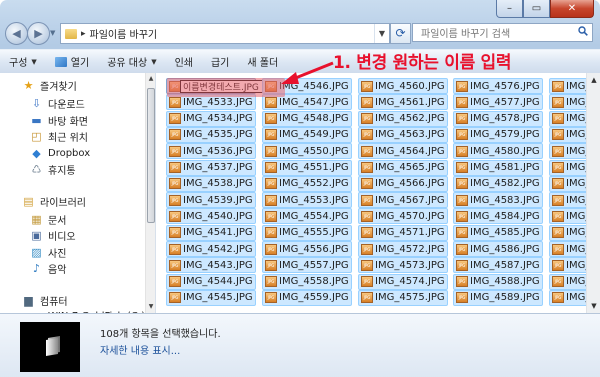 The width and height of the screenshot is (600, 377). Describe the element at coordinates (211, 183) in the screenshot. I see `file-item: JPG IMG_4538.JPG` at that location.